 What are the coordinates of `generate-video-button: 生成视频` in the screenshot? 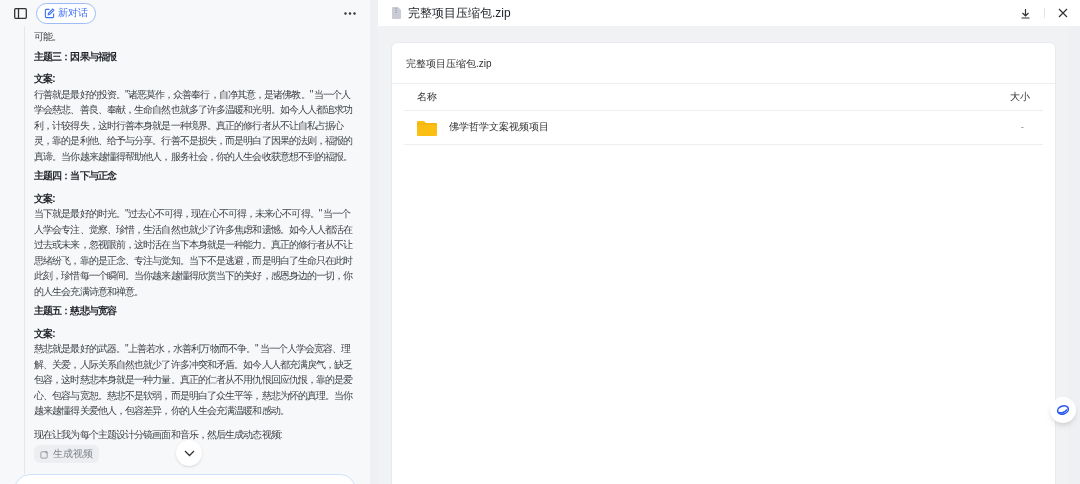 It's located at (66, 454).